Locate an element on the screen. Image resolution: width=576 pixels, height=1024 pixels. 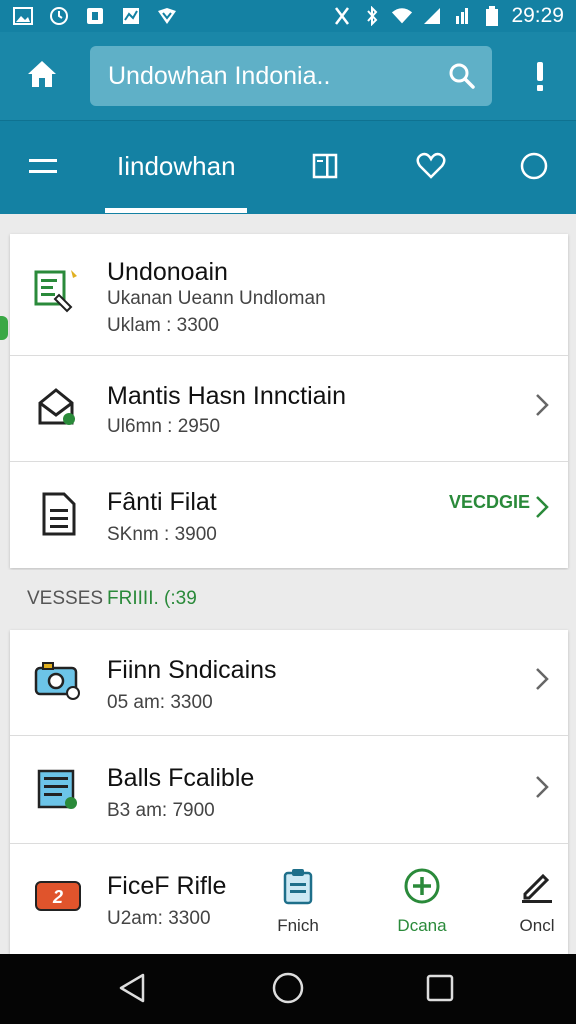
edit-document-icon is located at coordinates (58, 292).